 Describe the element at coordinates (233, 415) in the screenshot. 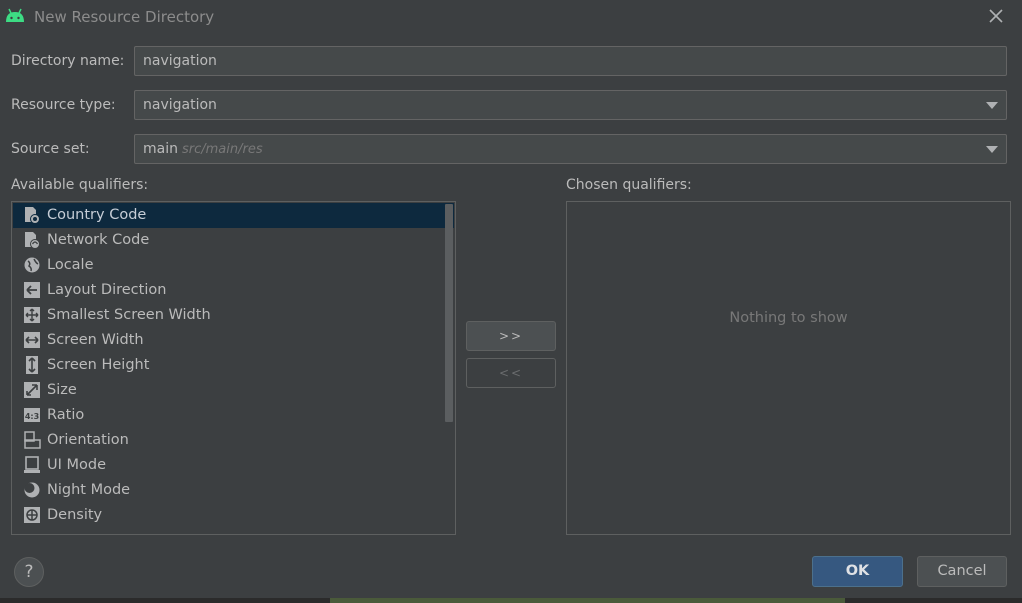

I see `list-item: 4:3 Ratio` at that location.